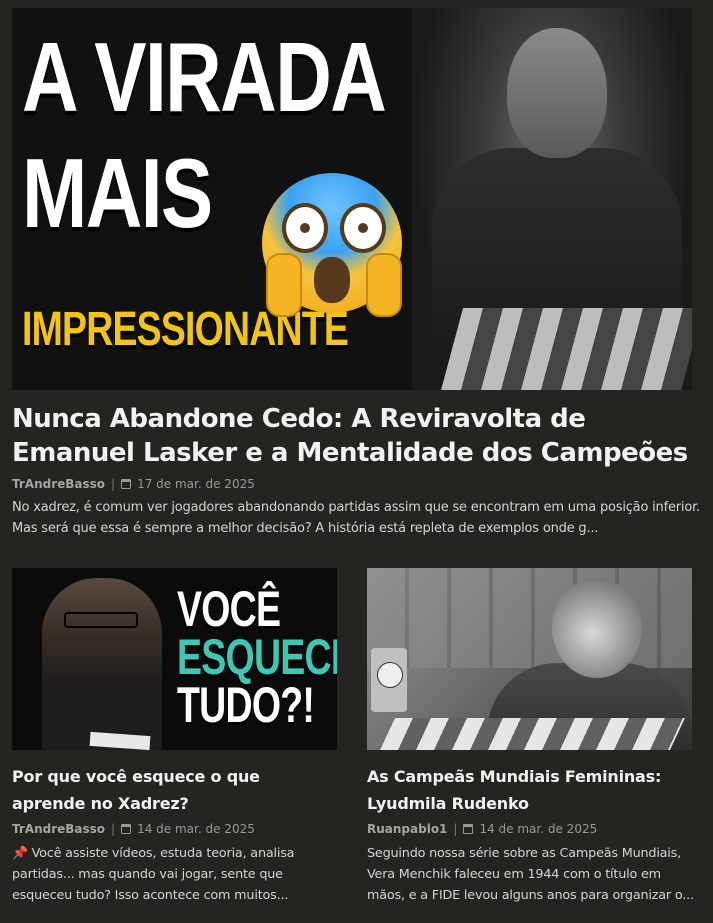 The image size is (713, 923). Describe the element at coordinates (101, 620) in the screenshot. I see `glasses` at that location.